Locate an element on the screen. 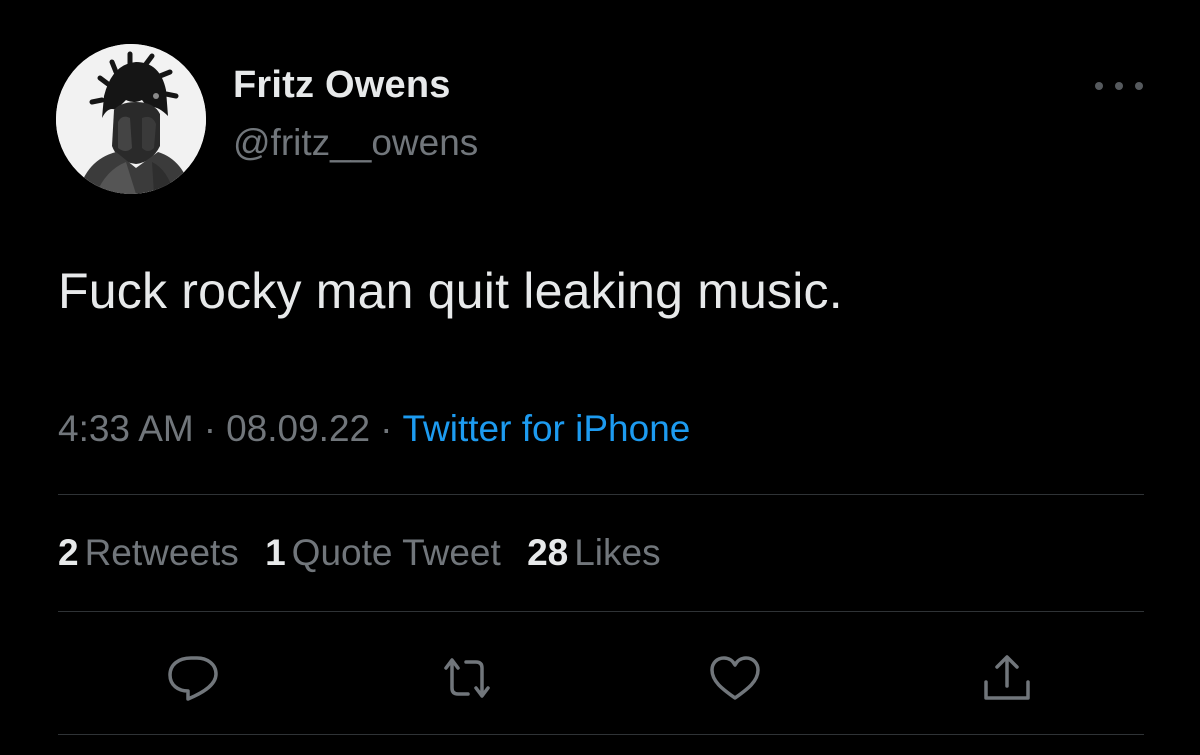 This screenshot has width=1200, height=755. tweet-date: 08.09.22 is located at coordinates (298, 428).